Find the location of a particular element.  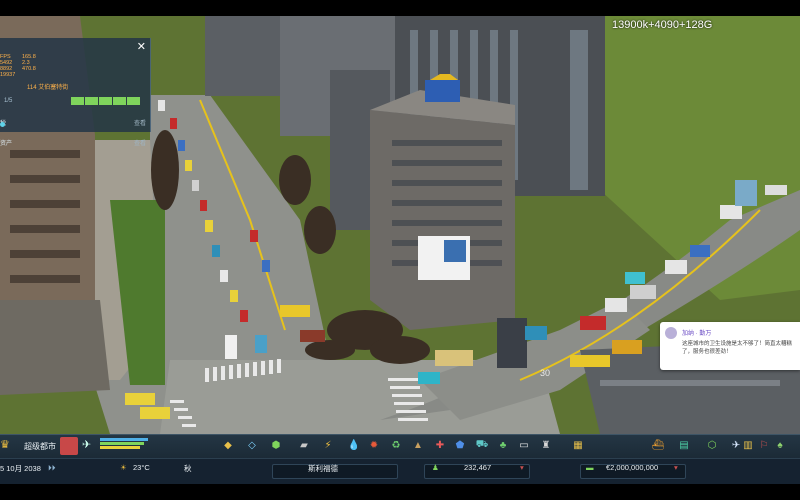

city-meters is located at coordinates (126, 446).